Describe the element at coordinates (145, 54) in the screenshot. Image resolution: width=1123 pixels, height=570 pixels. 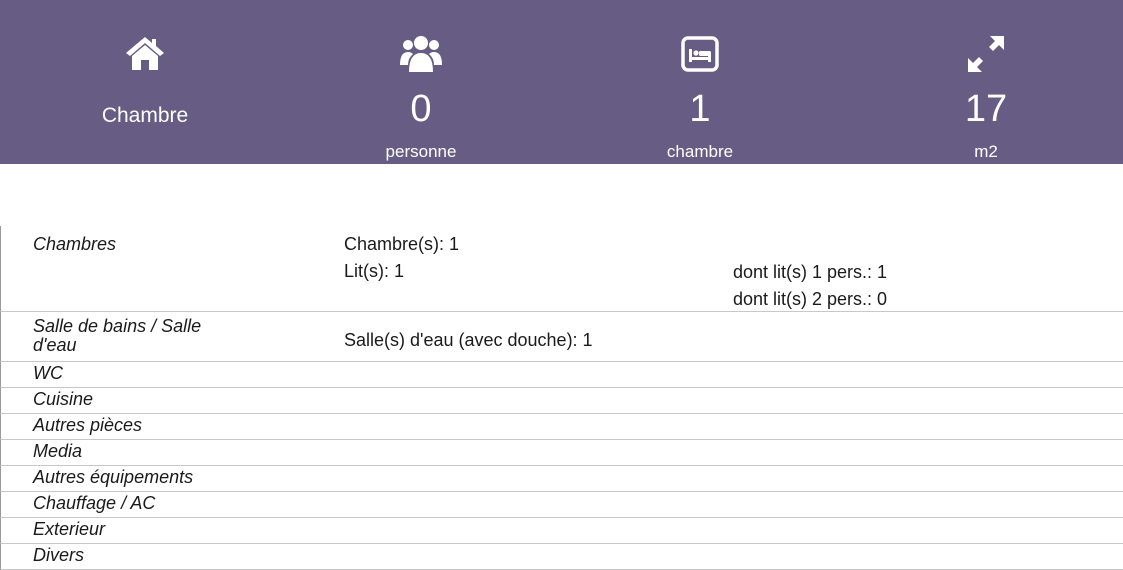
I see `home-icon` at that location.